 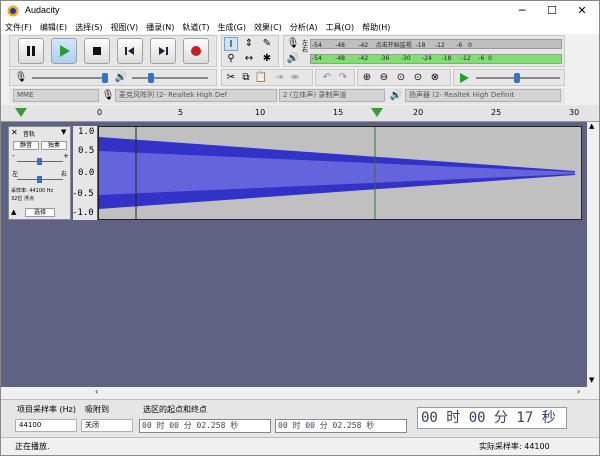 What do you see at coordinates (54, 145) in the screenshot?
I see `solo-button: 独奏` at bounding box center [54, 145].